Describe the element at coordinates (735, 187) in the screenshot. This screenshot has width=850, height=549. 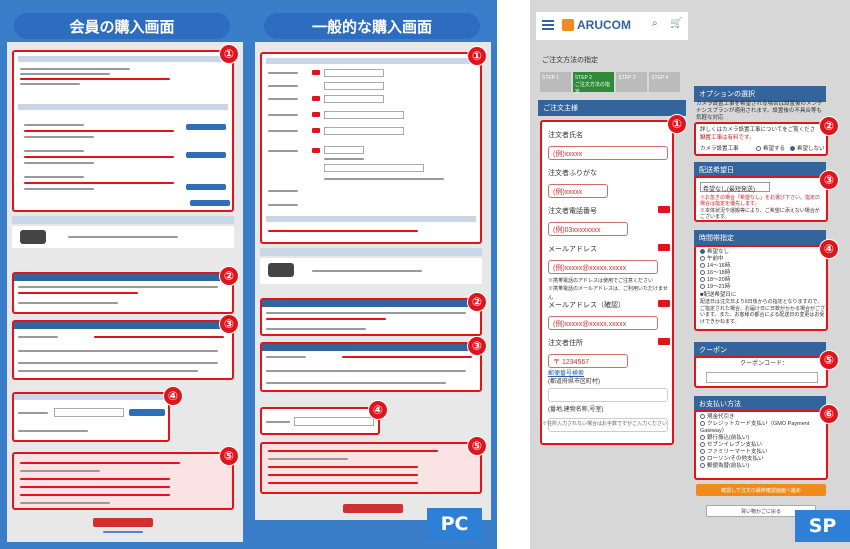
I see `delivery-date-select: 希望なし(最短発送)` at that location.